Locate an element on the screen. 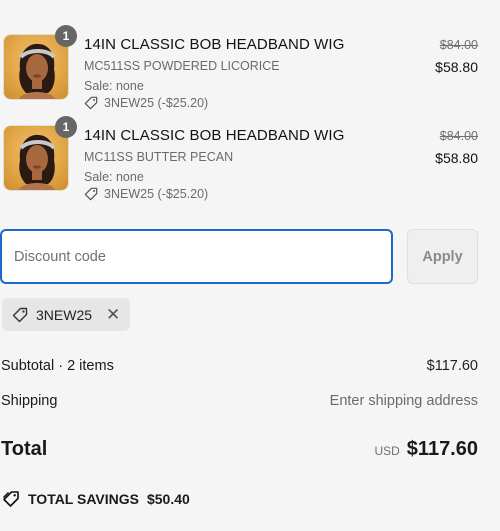 The height and width of the screenshot is (531, 500). total-amount: USD $117.60 is located at coordinates (426, 449).